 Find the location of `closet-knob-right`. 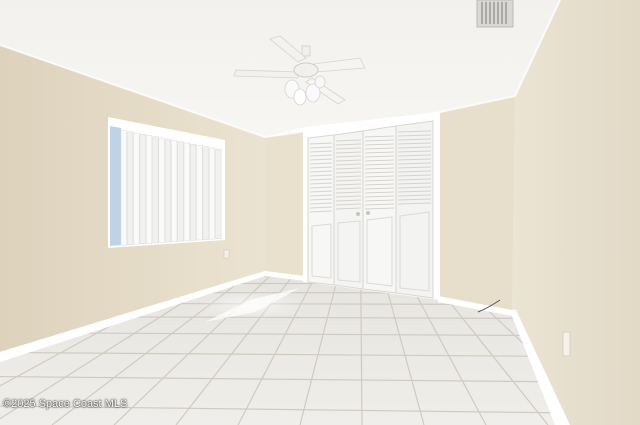

closet-knob-right is located at coordinates (368, 213).